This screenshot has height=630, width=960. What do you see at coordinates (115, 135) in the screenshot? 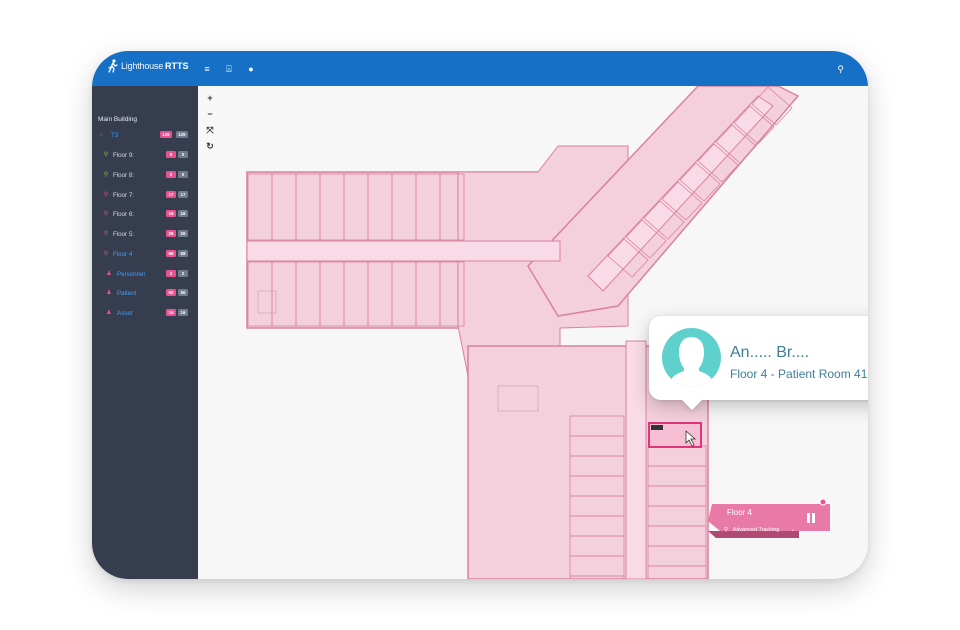
I see `sidebar-item-label: T3` at bounding box center [115, 135].